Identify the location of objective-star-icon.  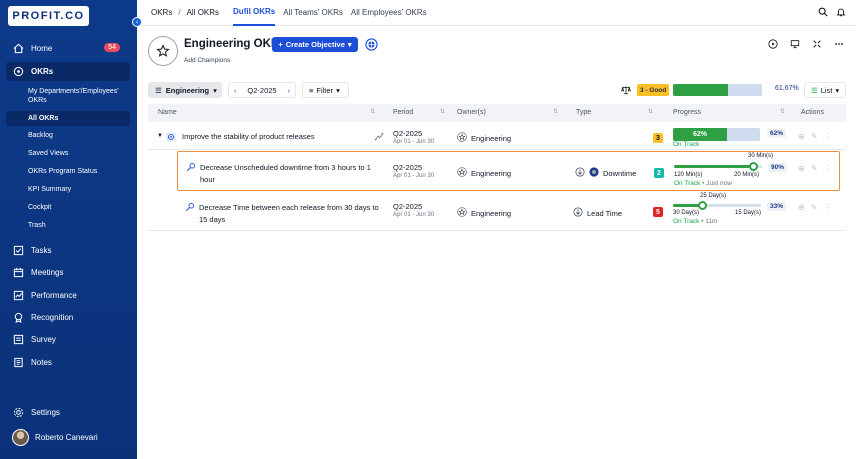
(163, 51).